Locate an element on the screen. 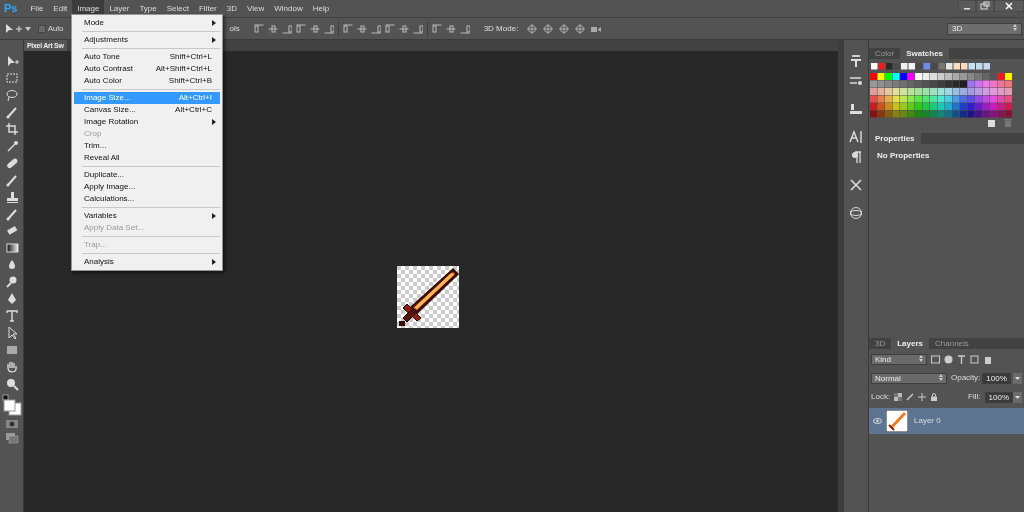  shape-filter-icon is located at coordinates (974, 359).